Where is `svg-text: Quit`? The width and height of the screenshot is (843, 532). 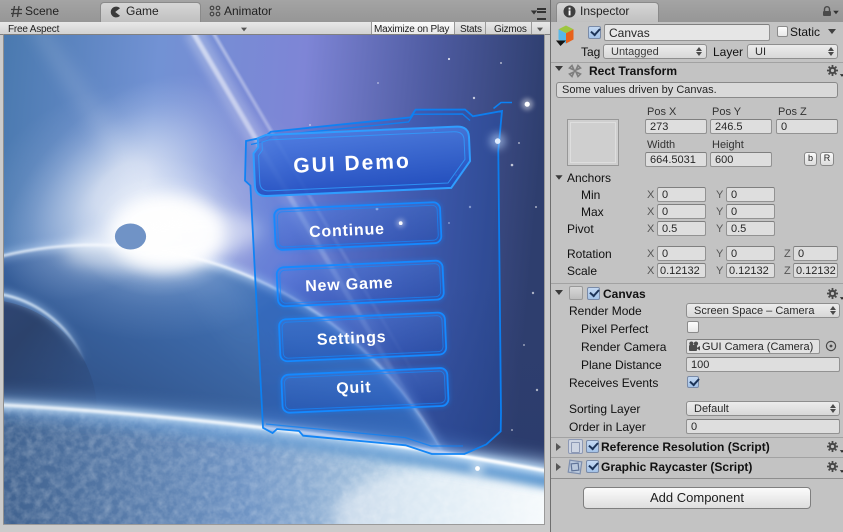 svg-text: Quit is located at coordinates (354, 388).